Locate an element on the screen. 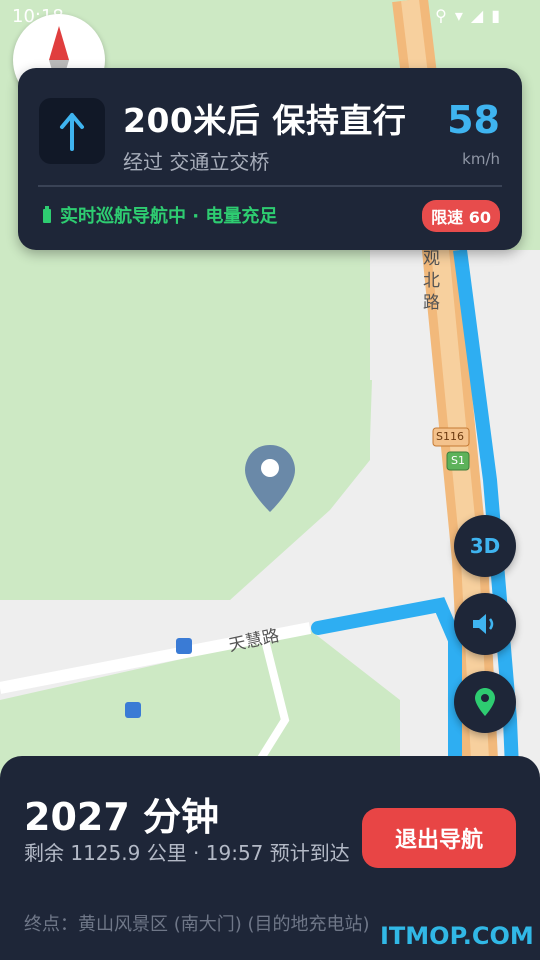 Image resolution: width=540 pixels, height=960 pixels. straight-arrow-icon is located at coordinates (72, 132).